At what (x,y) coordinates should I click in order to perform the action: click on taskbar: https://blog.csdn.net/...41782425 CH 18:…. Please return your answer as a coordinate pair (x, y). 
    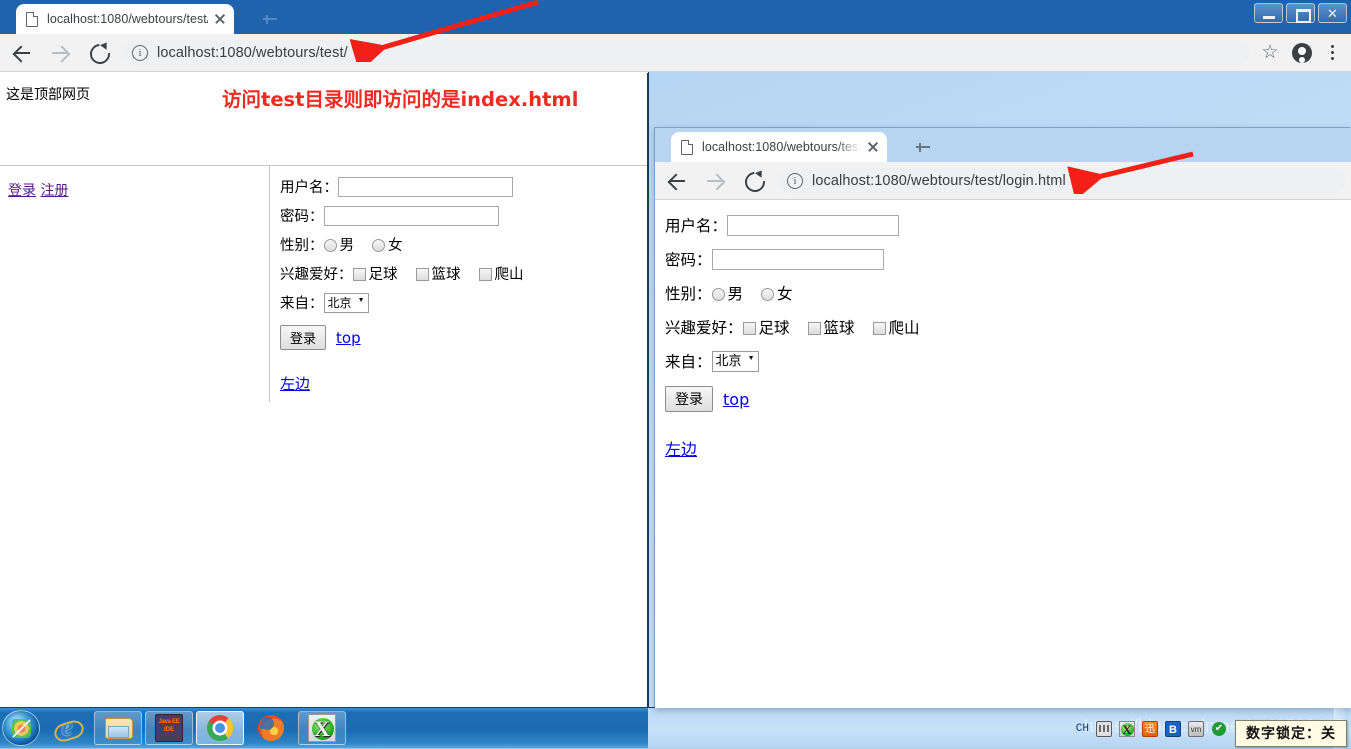
    Looking at the image, I should click on (675, 728).